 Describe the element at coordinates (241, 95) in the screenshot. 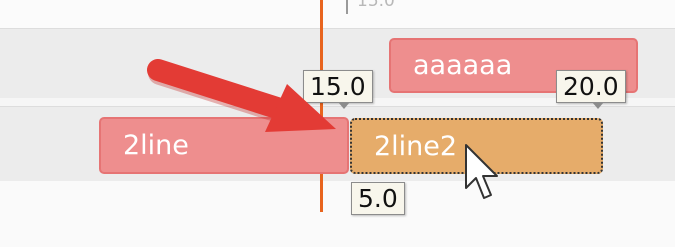

I see `arrow-annotation-icon` at that location.